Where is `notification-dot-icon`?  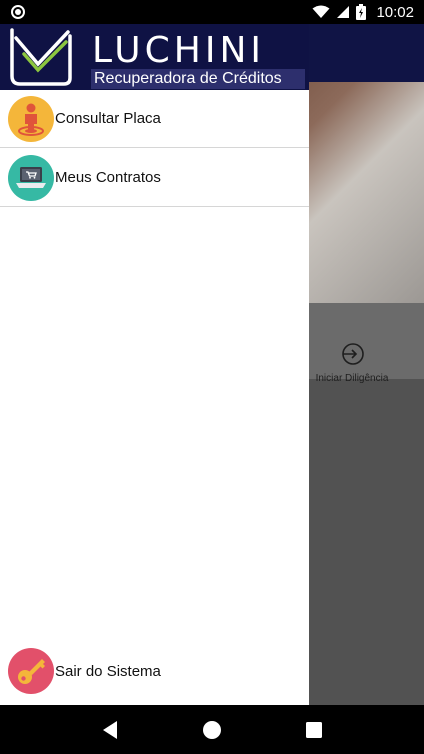
notification-dot-icon is located at coordinates (18, 12).